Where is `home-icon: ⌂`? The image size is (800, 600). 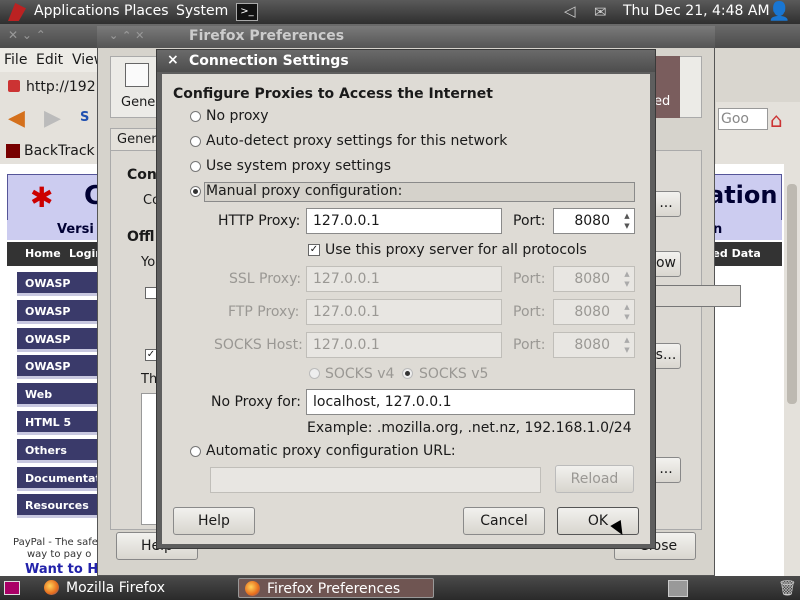
home-icon: ⌂ is located at coordinates (776, 120).